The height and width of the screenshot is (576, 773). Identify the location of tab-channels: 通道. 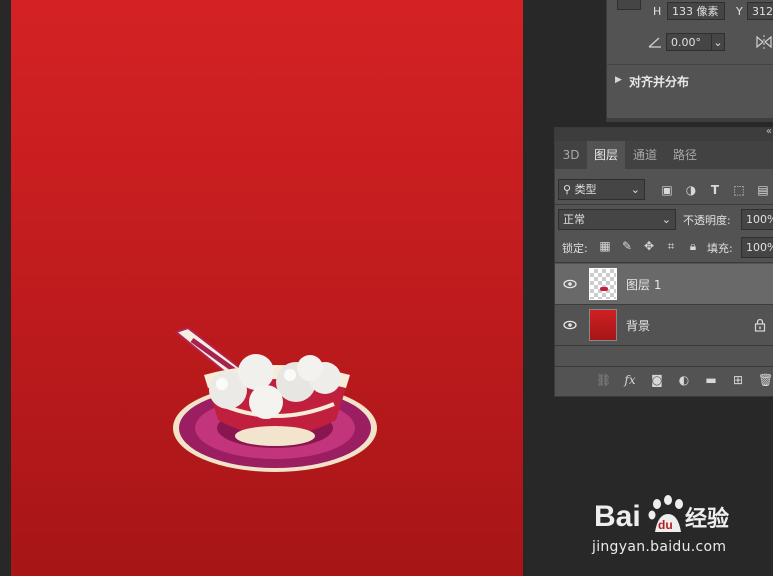
(645, 155).